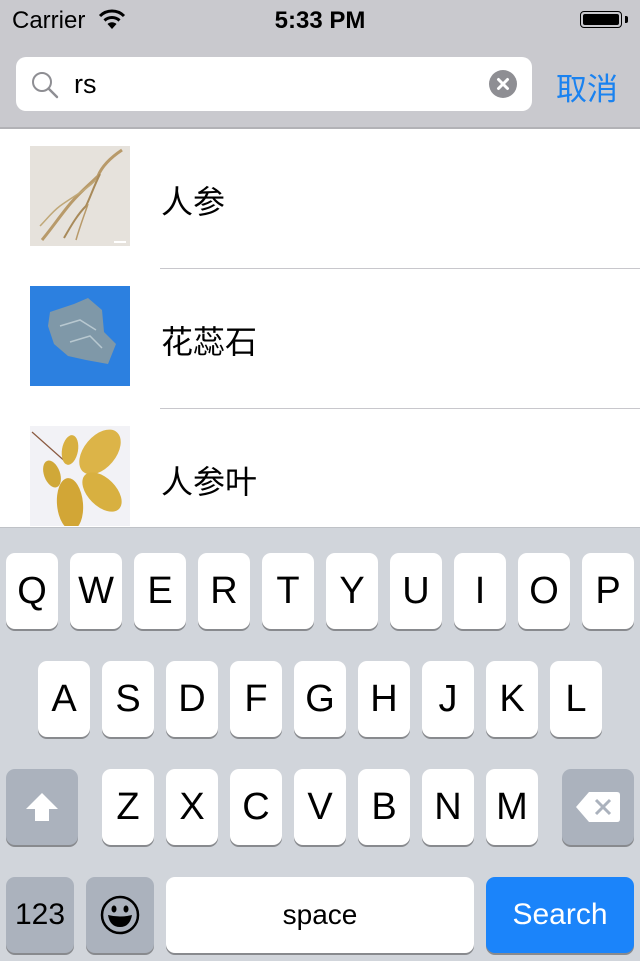 The height and width of the screenshot is (961, 640). Describe the element at coordinates (448, 699) in the screenshot. I see `key-j: J` at that location.